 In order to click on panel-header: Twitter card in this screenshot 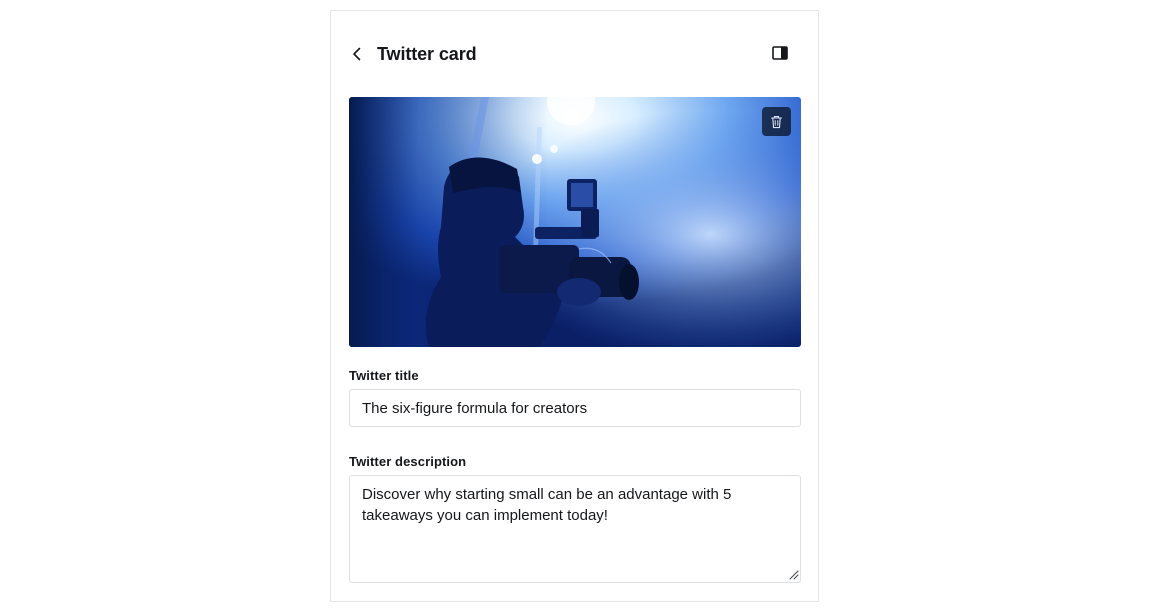, I will do `click(574, 54)`.